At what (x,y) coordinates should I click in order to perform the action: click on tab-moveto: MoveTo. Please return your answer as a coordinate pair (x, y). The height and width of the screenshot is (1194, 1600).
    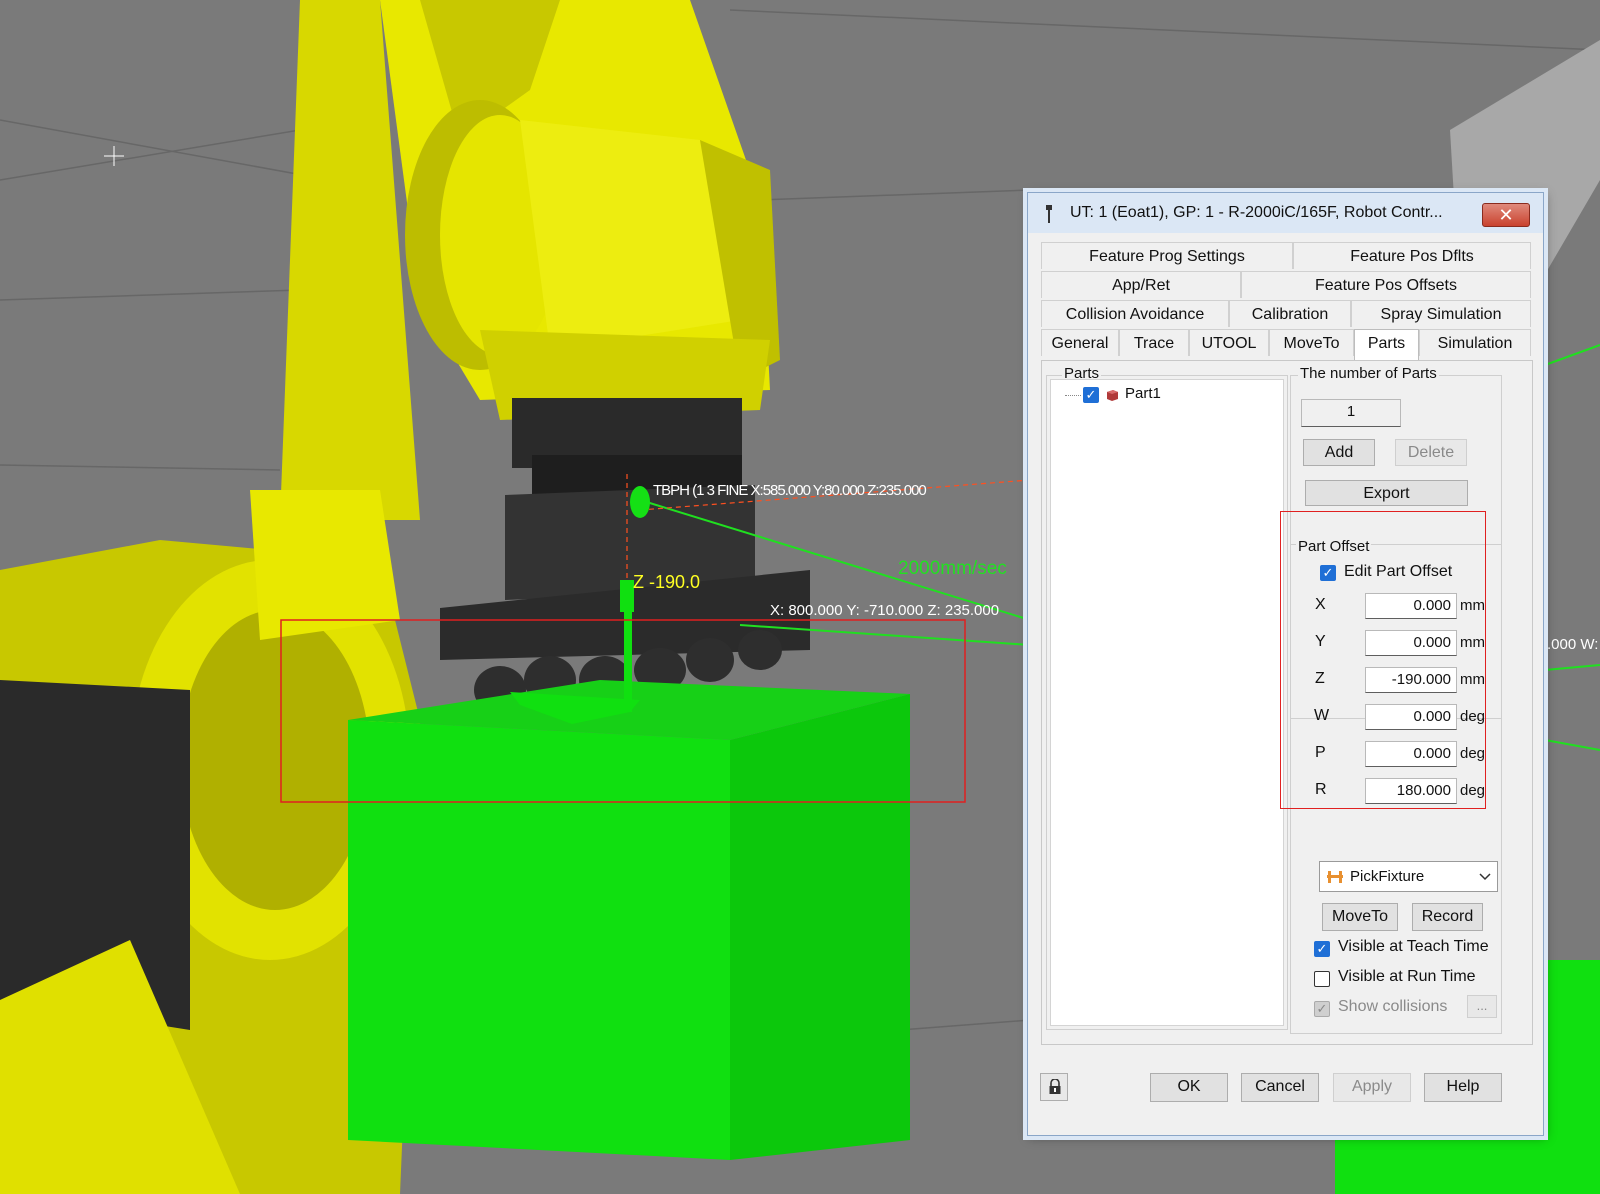
    Looking at the image, I should click on (1311, 342).